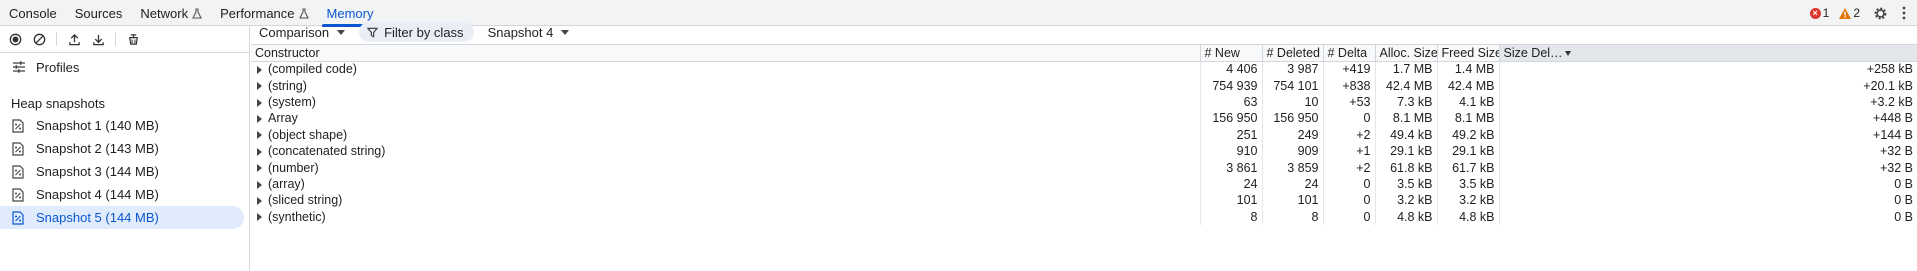 This screenshot has height=271, width=1917. Describe the element at coordinates (1893, 118) in the screenshot. I see `value-cell: +448 B` at that location.